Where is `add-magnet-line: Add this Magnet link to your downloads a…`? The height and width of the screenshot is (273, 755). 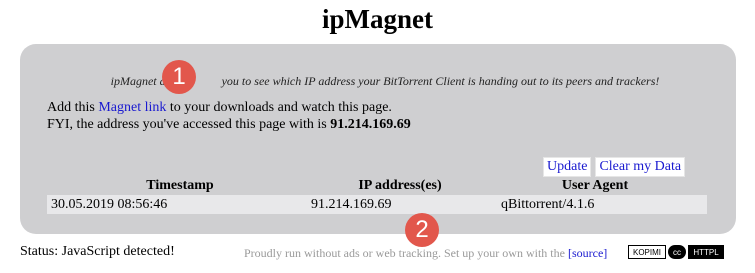
add-magnet-line: Add this Magnet link to your downloads a… is located at coordinates (219, 108).